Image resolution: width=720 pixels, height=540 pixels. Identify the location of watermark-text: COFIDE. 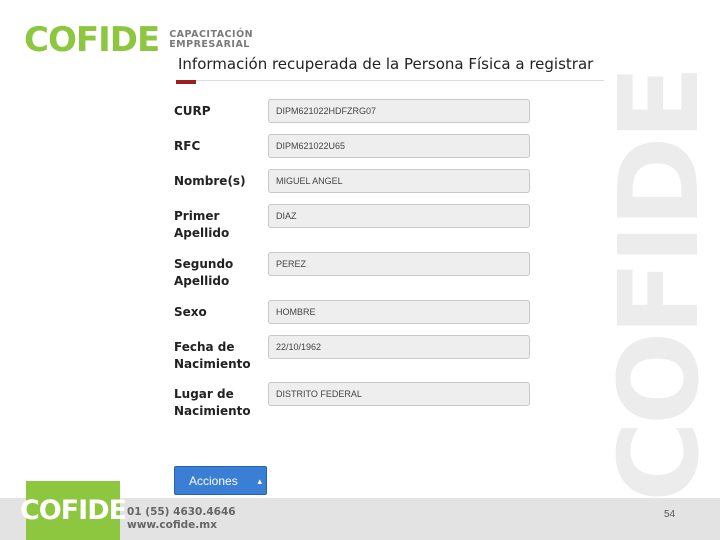
(657, 285).